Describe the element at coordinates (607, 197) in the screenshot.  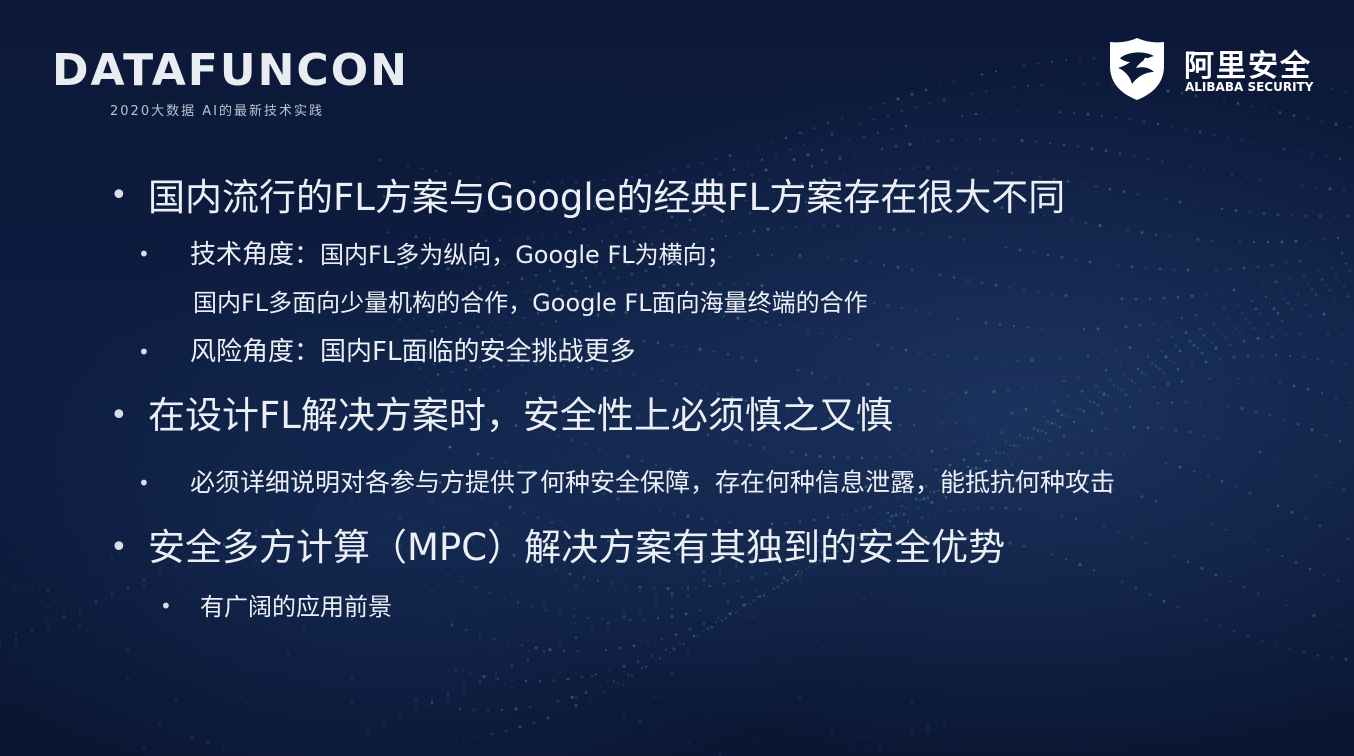
I see `bullet-level1-item: 国内流行的FL方案与Google的经典FL方案存在很大不同` at that location.